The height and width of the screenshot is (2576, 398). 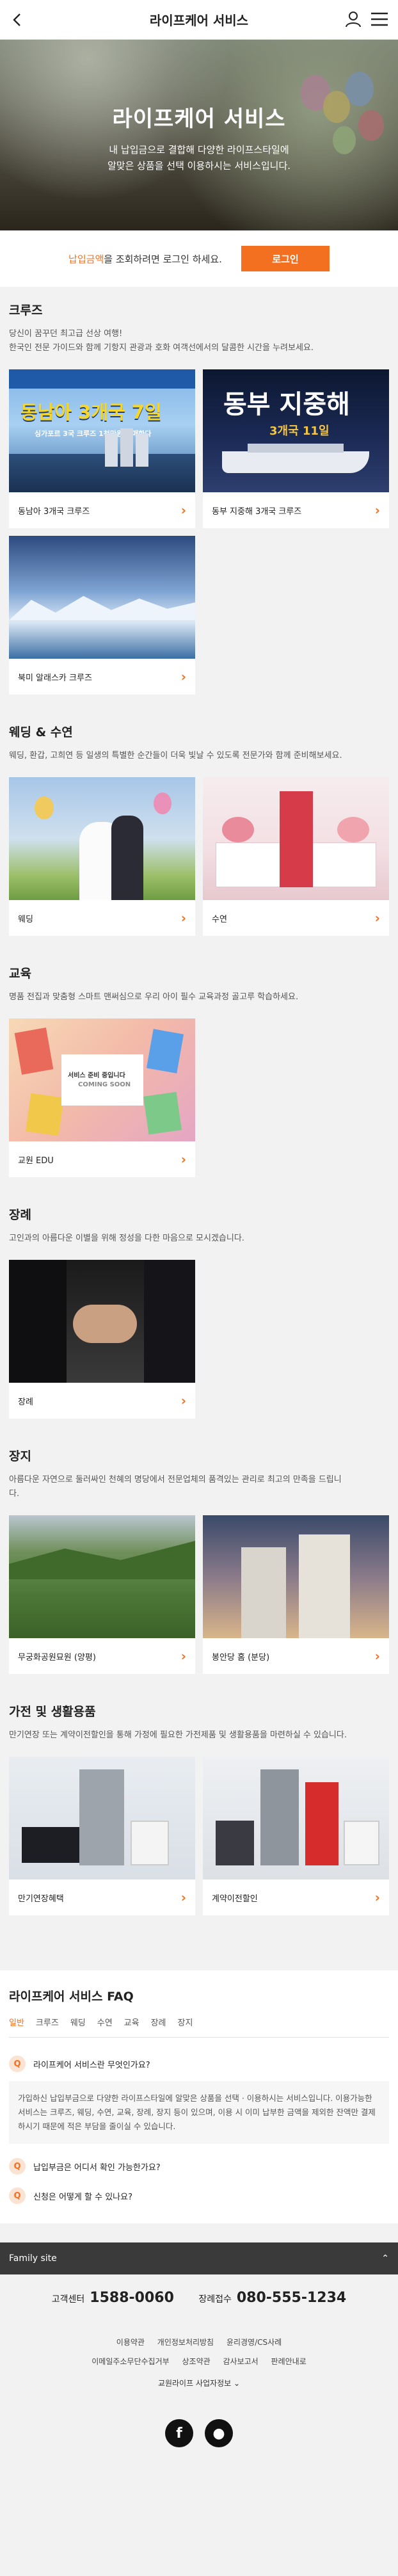 What do you see at coordinates (299, 431) in the screenshot?
I see `card-art-subtitle: 3개국 11일` at bounding box center [299, 431].